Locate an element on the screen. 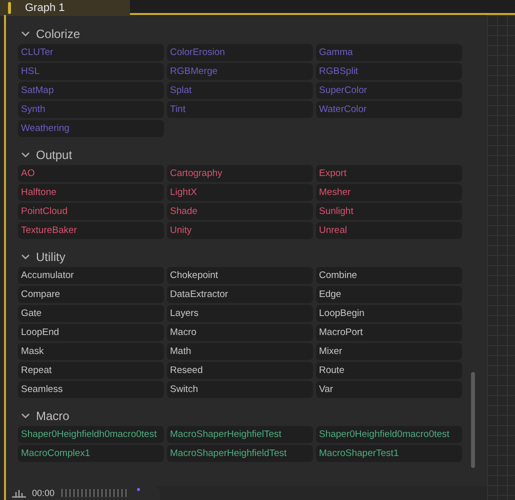 Image resolution: width=515 pixels, height=500 pixels. timeline-time: 00:00 is located at coordinates (43, 493).